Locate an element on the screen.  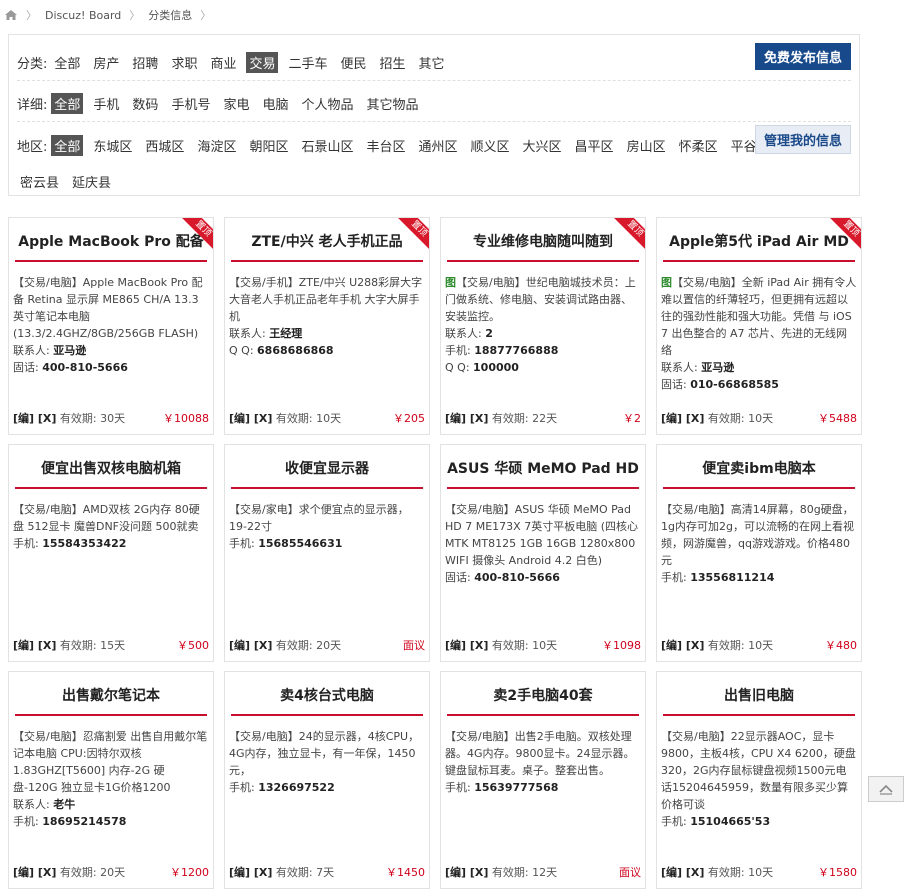
category-option: 招聘 is located at coordinates (145, 62).